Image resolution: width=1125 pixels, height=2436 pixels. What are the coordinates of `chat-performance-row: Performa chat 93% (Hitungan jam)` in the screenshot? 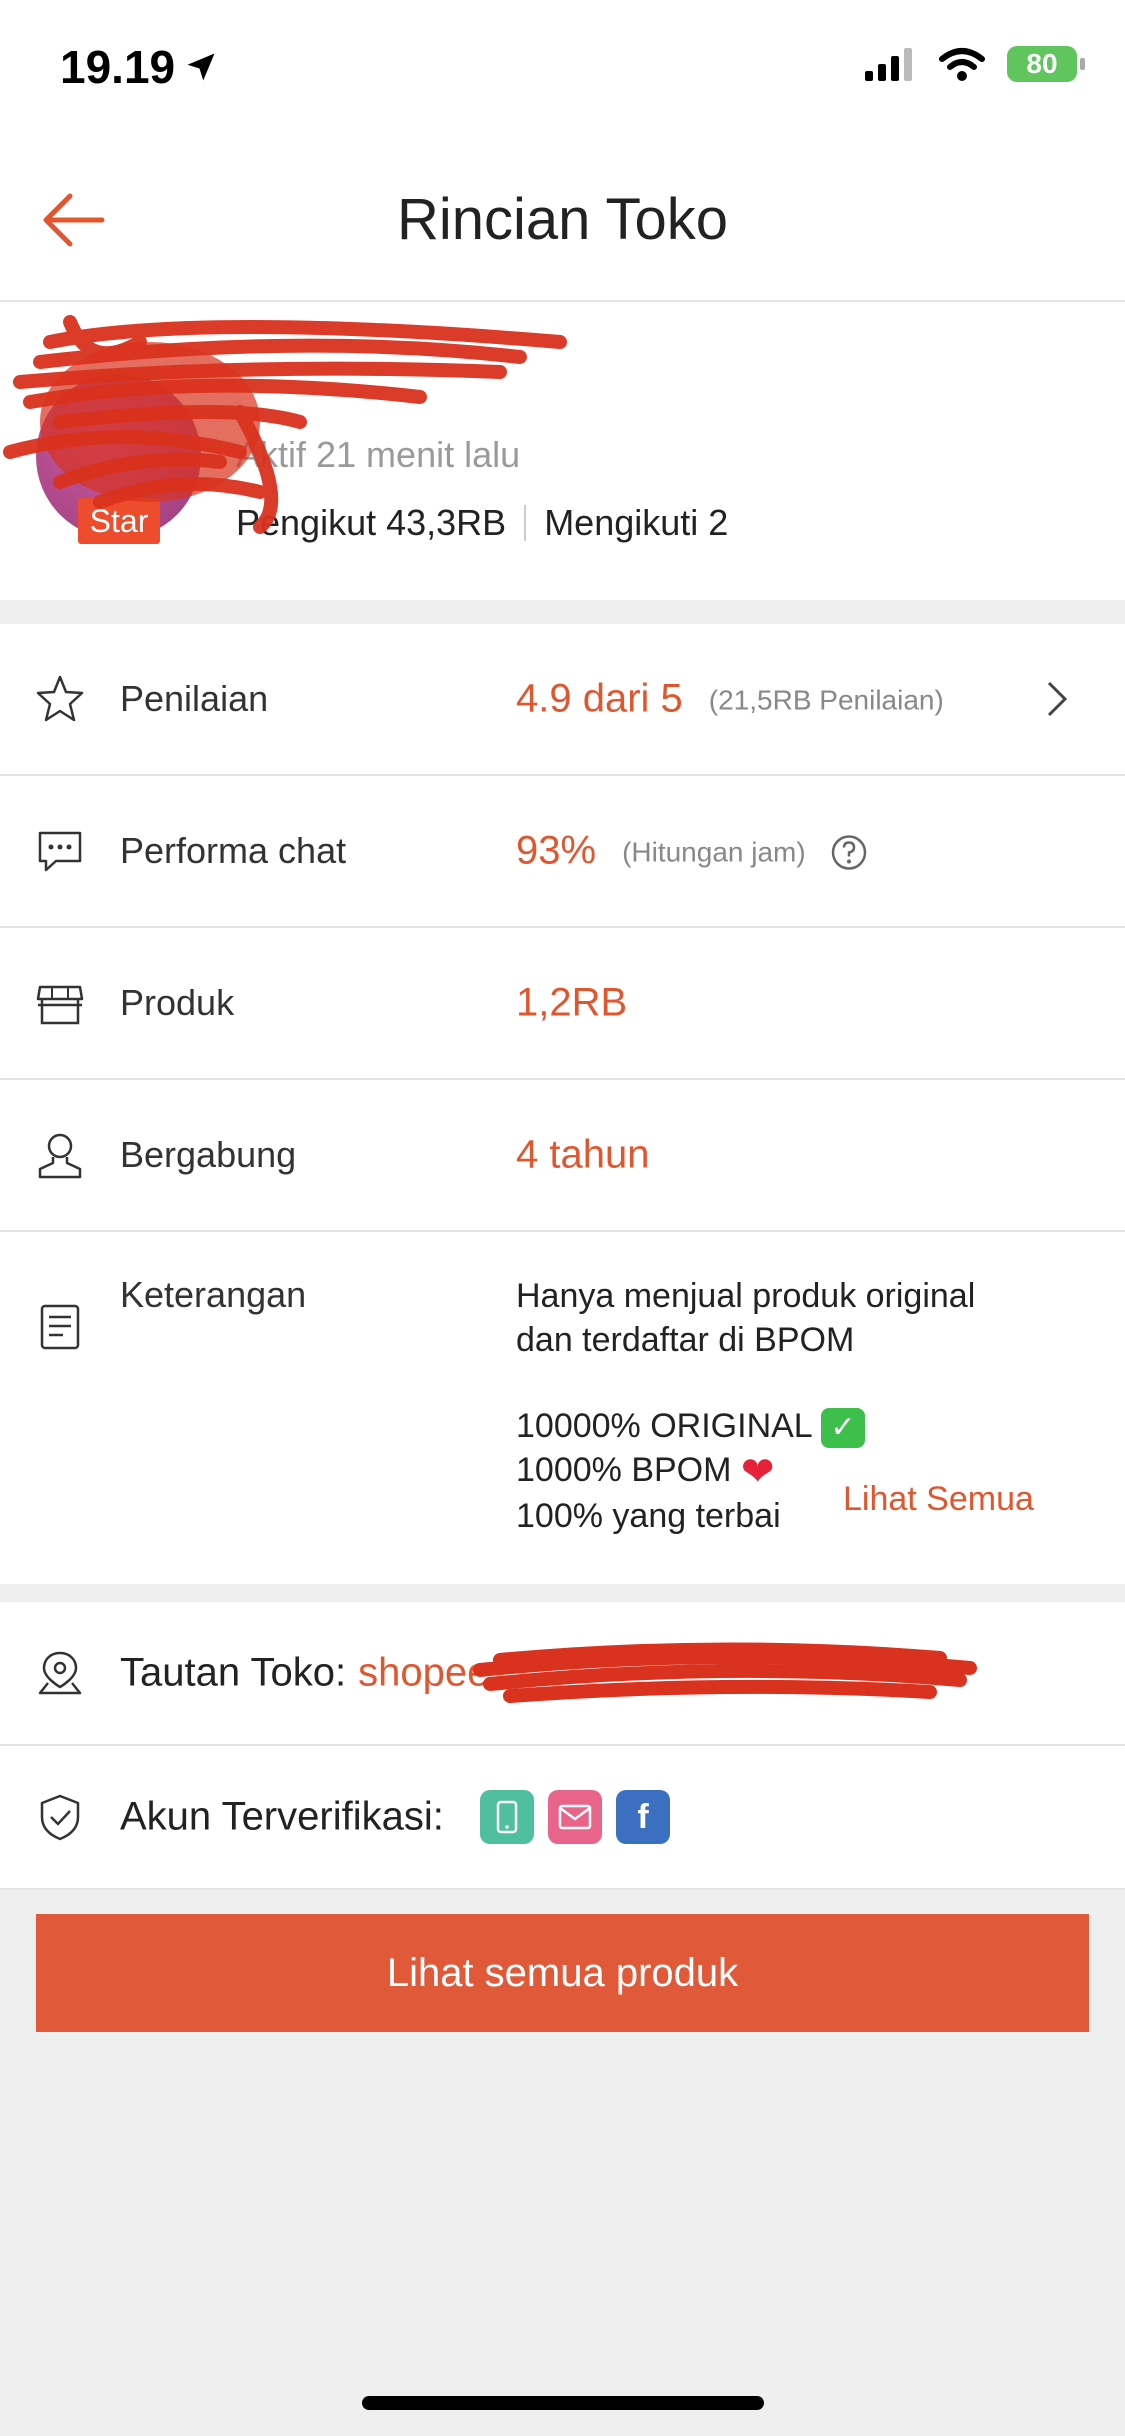 It's located at (562, 852).